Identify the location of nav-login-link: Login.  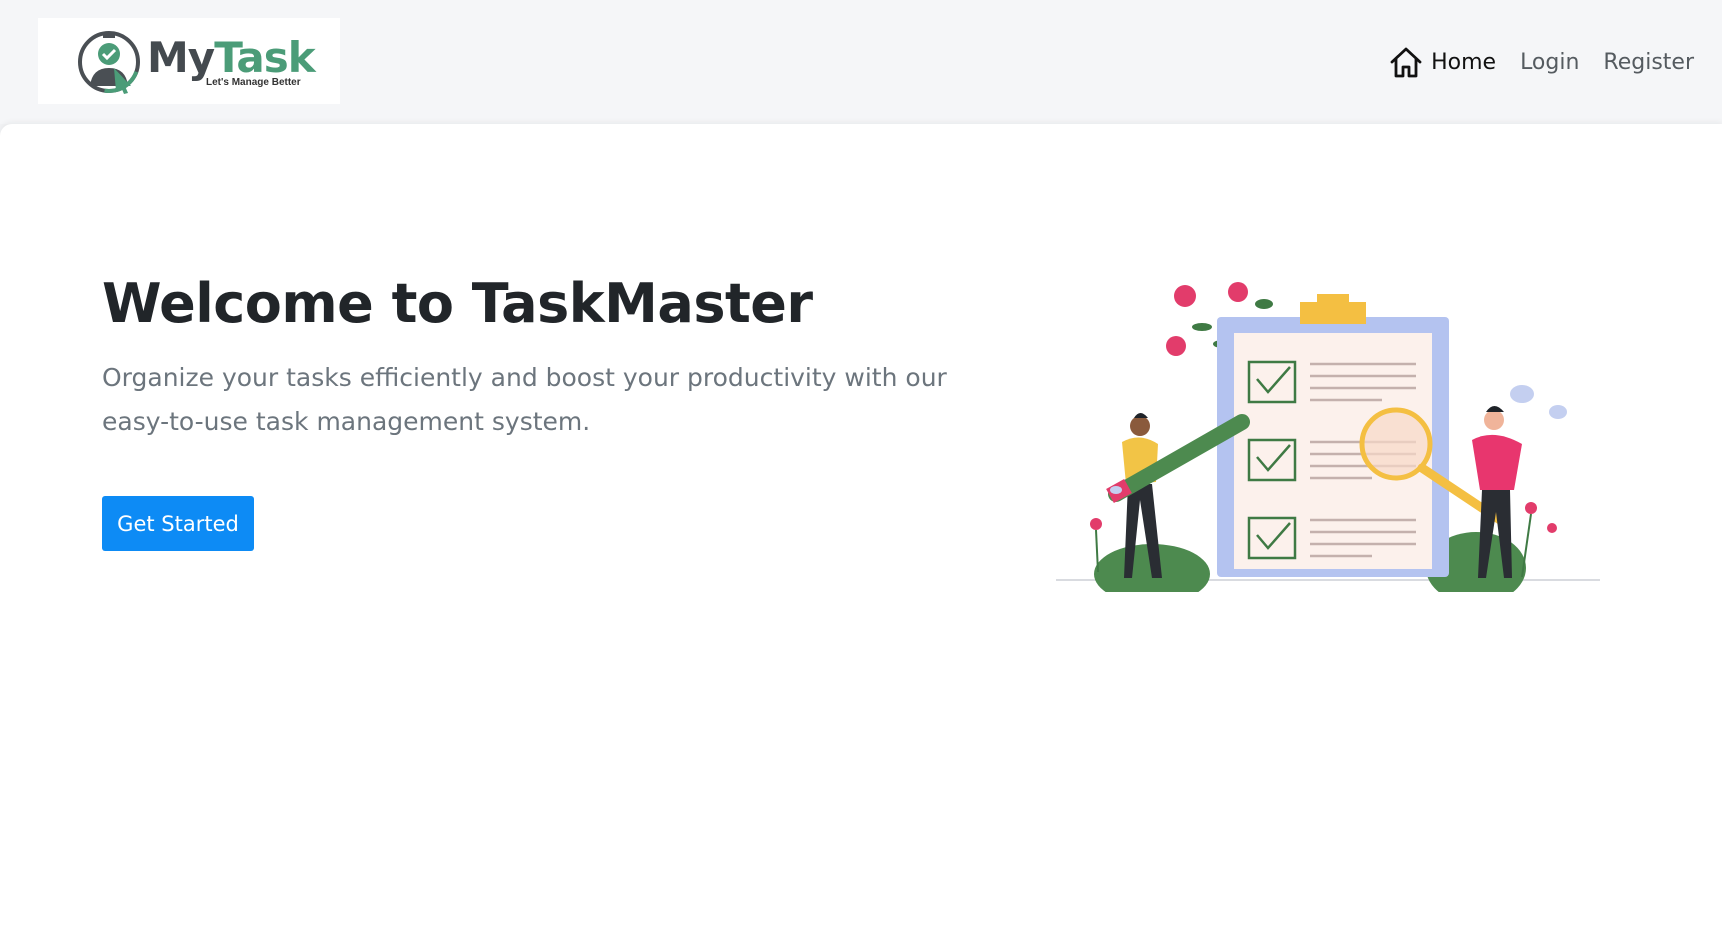
(1549, 62).